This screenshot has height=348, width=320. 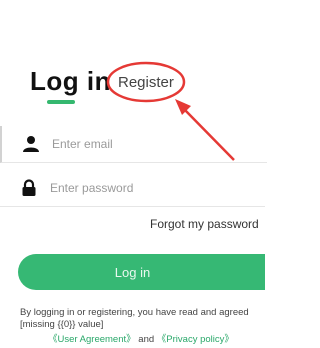 What do you see at coordinates (155, 188) in the screenshot?
I see `password-input` at bounding box center [155, 188].